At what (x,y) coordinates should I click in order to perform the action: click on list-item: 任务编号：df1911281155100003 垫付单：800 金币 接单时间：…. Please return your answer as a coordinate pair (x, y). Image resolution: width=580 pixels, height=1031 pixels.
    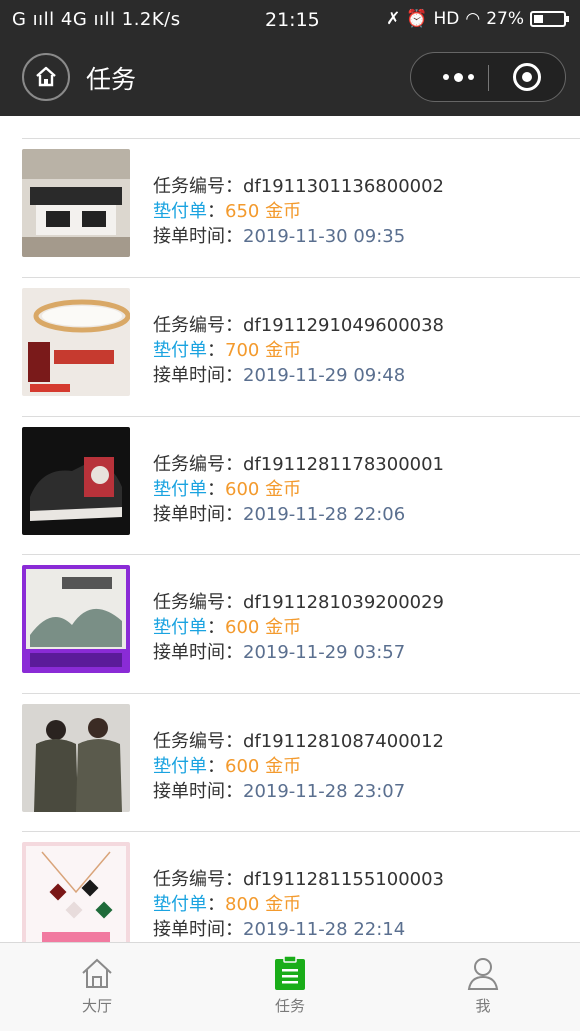
    Looking at the image, I should click on (290, 886).